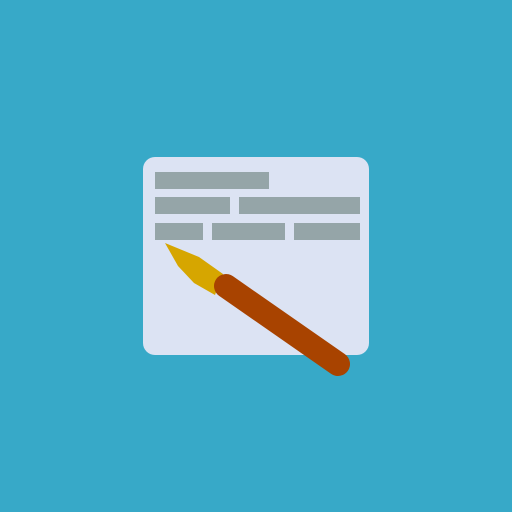 The height and width of the screenshot is (512, 512). What do you see at coordinates (299, 205) in the screenshot?
I see `text-line-2b` at bounding box center [299, 205].